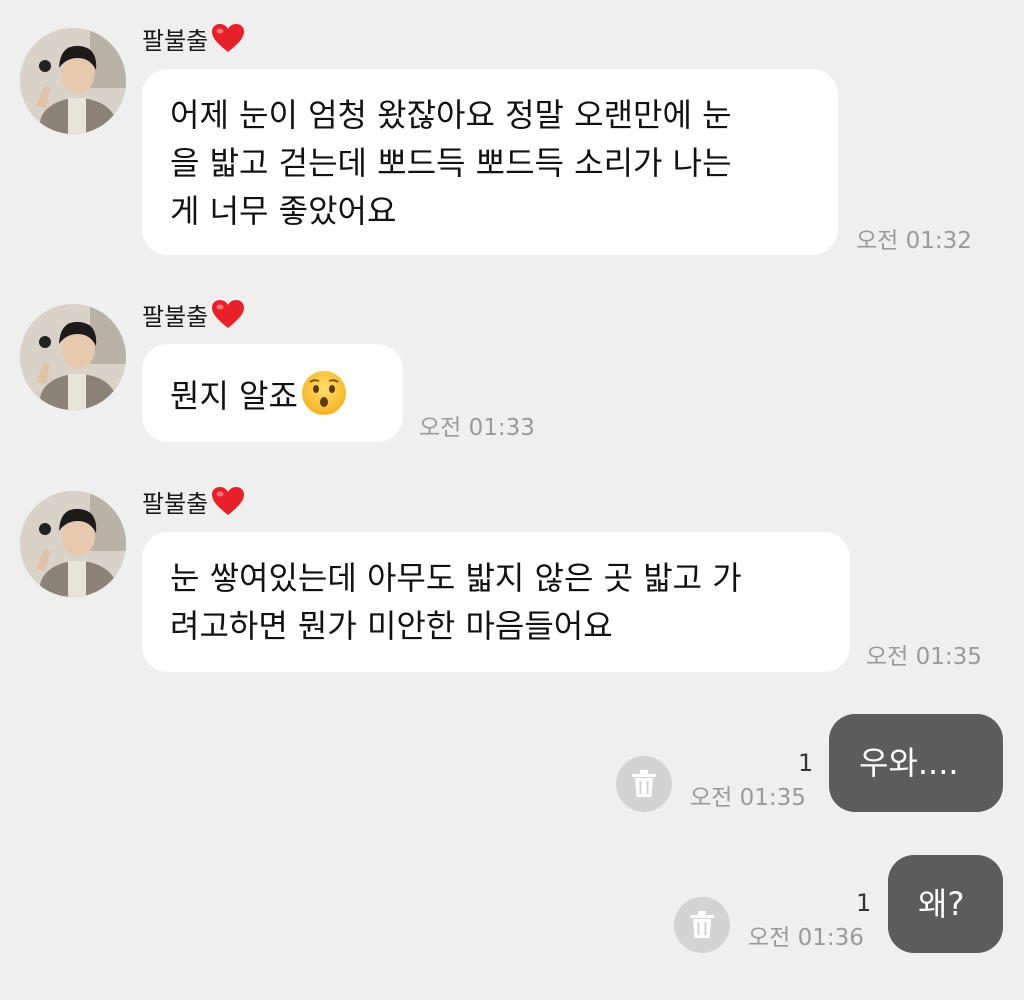 Image resolution: width=1024 pixels, height=1000 pixels. I want to click on hushed-face-emoji-icon, so click(324, 399).